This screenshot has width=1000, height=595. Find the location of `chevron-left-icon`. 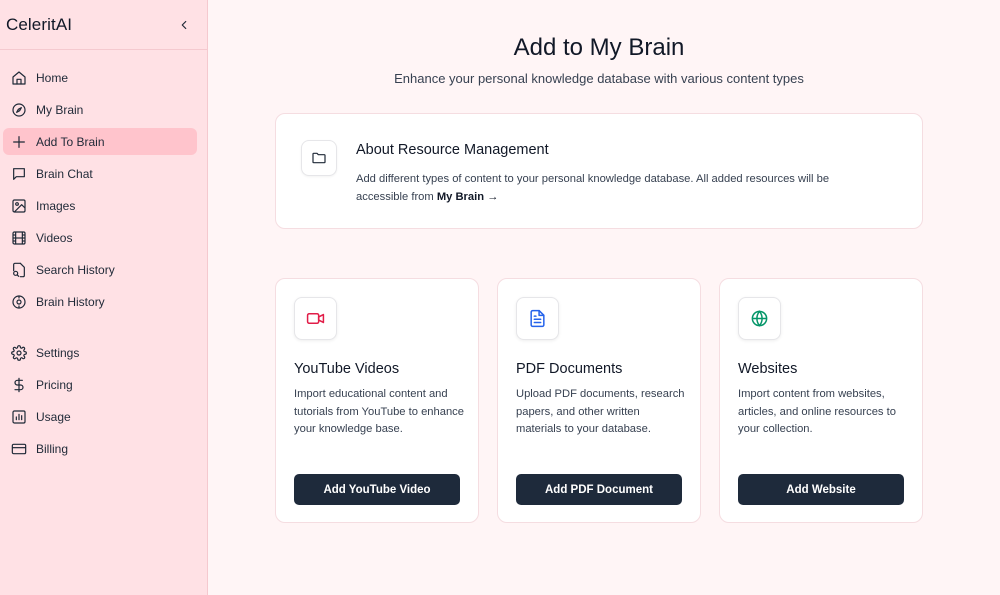

chevron-left-icon is located at coordinates (184, 24).